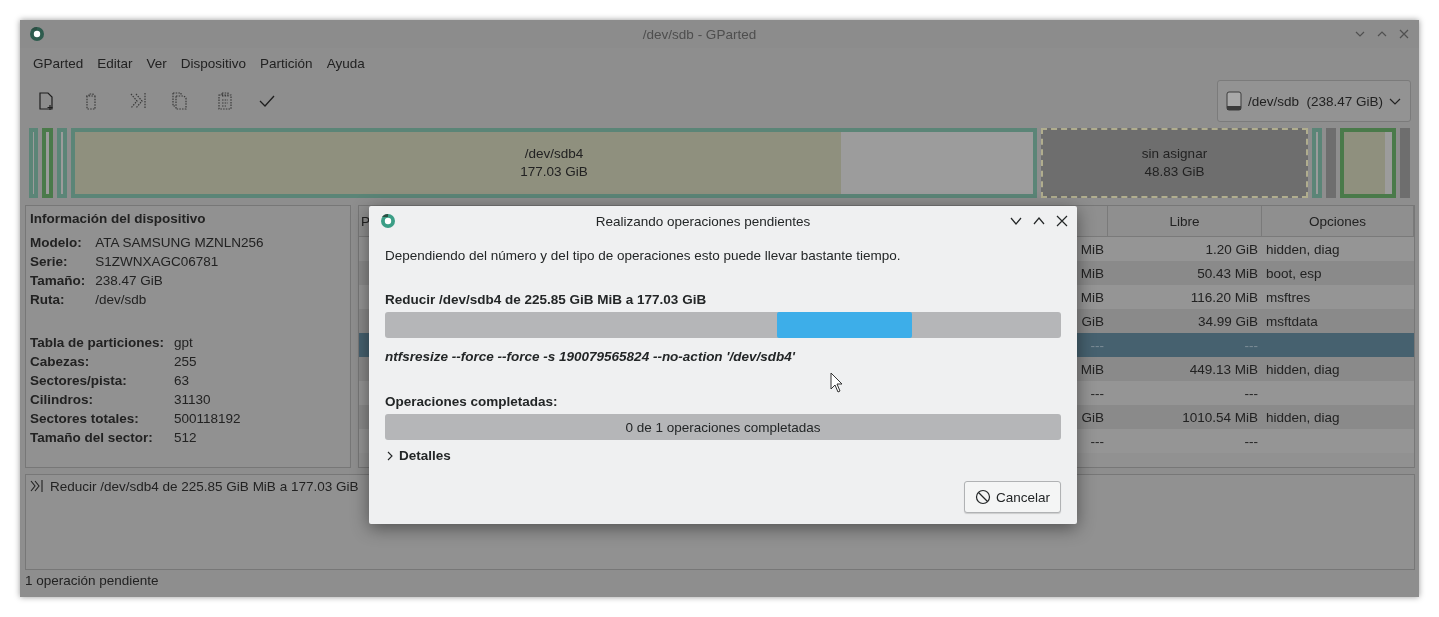 This screenshot has height=617, width=1439. What do you see at coordinates (129, 281) in the screenshot?
I see `info-value: 238.47 GiB` at bounding box center [129, 281].